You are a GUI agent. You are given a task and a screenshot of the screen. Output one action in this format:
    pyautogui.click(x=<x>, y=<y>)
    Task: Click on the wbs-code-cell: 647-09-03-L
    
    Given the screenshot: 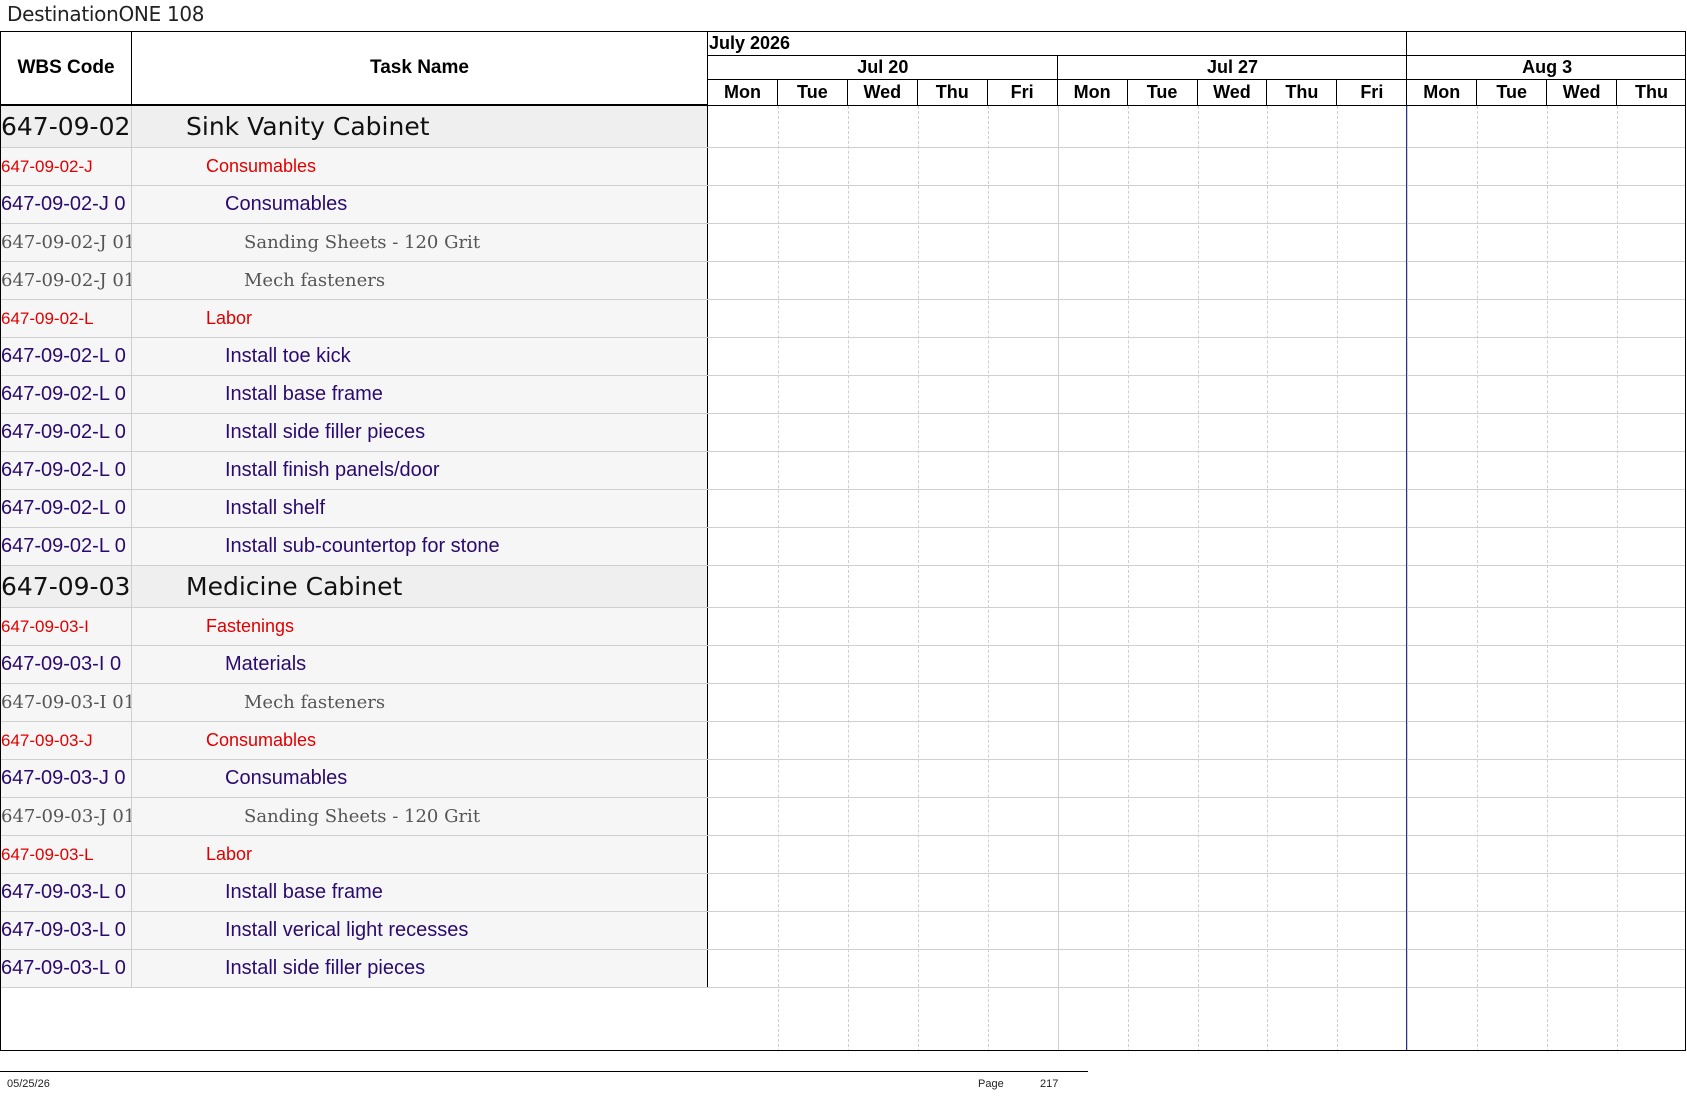 What is the action you would take?
    pyautogui.click(x=66, y=854)
    